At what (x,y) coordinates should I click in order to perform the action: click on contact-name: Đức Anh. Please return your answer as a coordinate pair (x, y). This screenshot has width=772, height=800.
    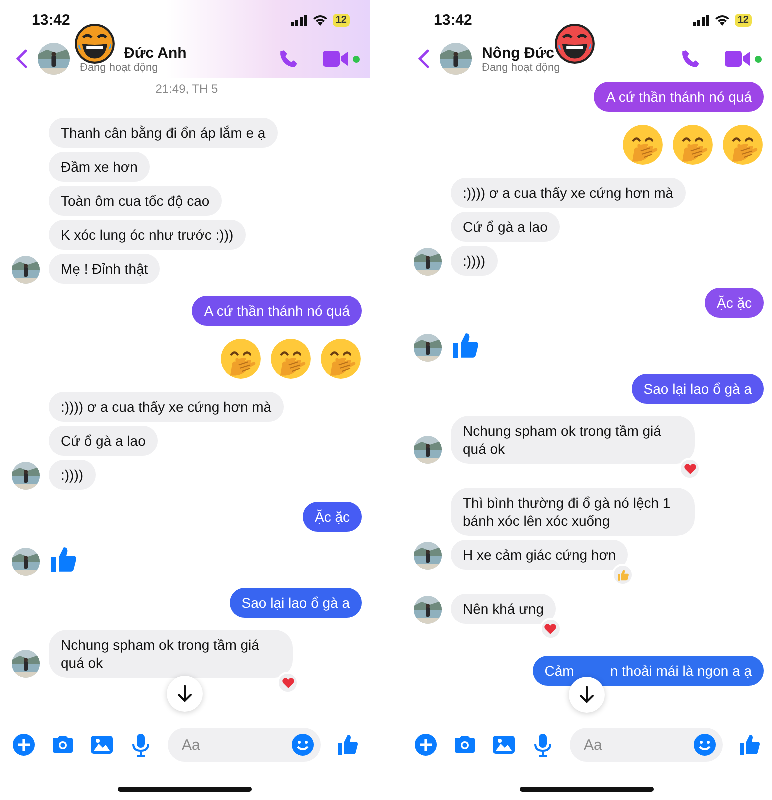
    Looking at the image, I should click on (155, 53).